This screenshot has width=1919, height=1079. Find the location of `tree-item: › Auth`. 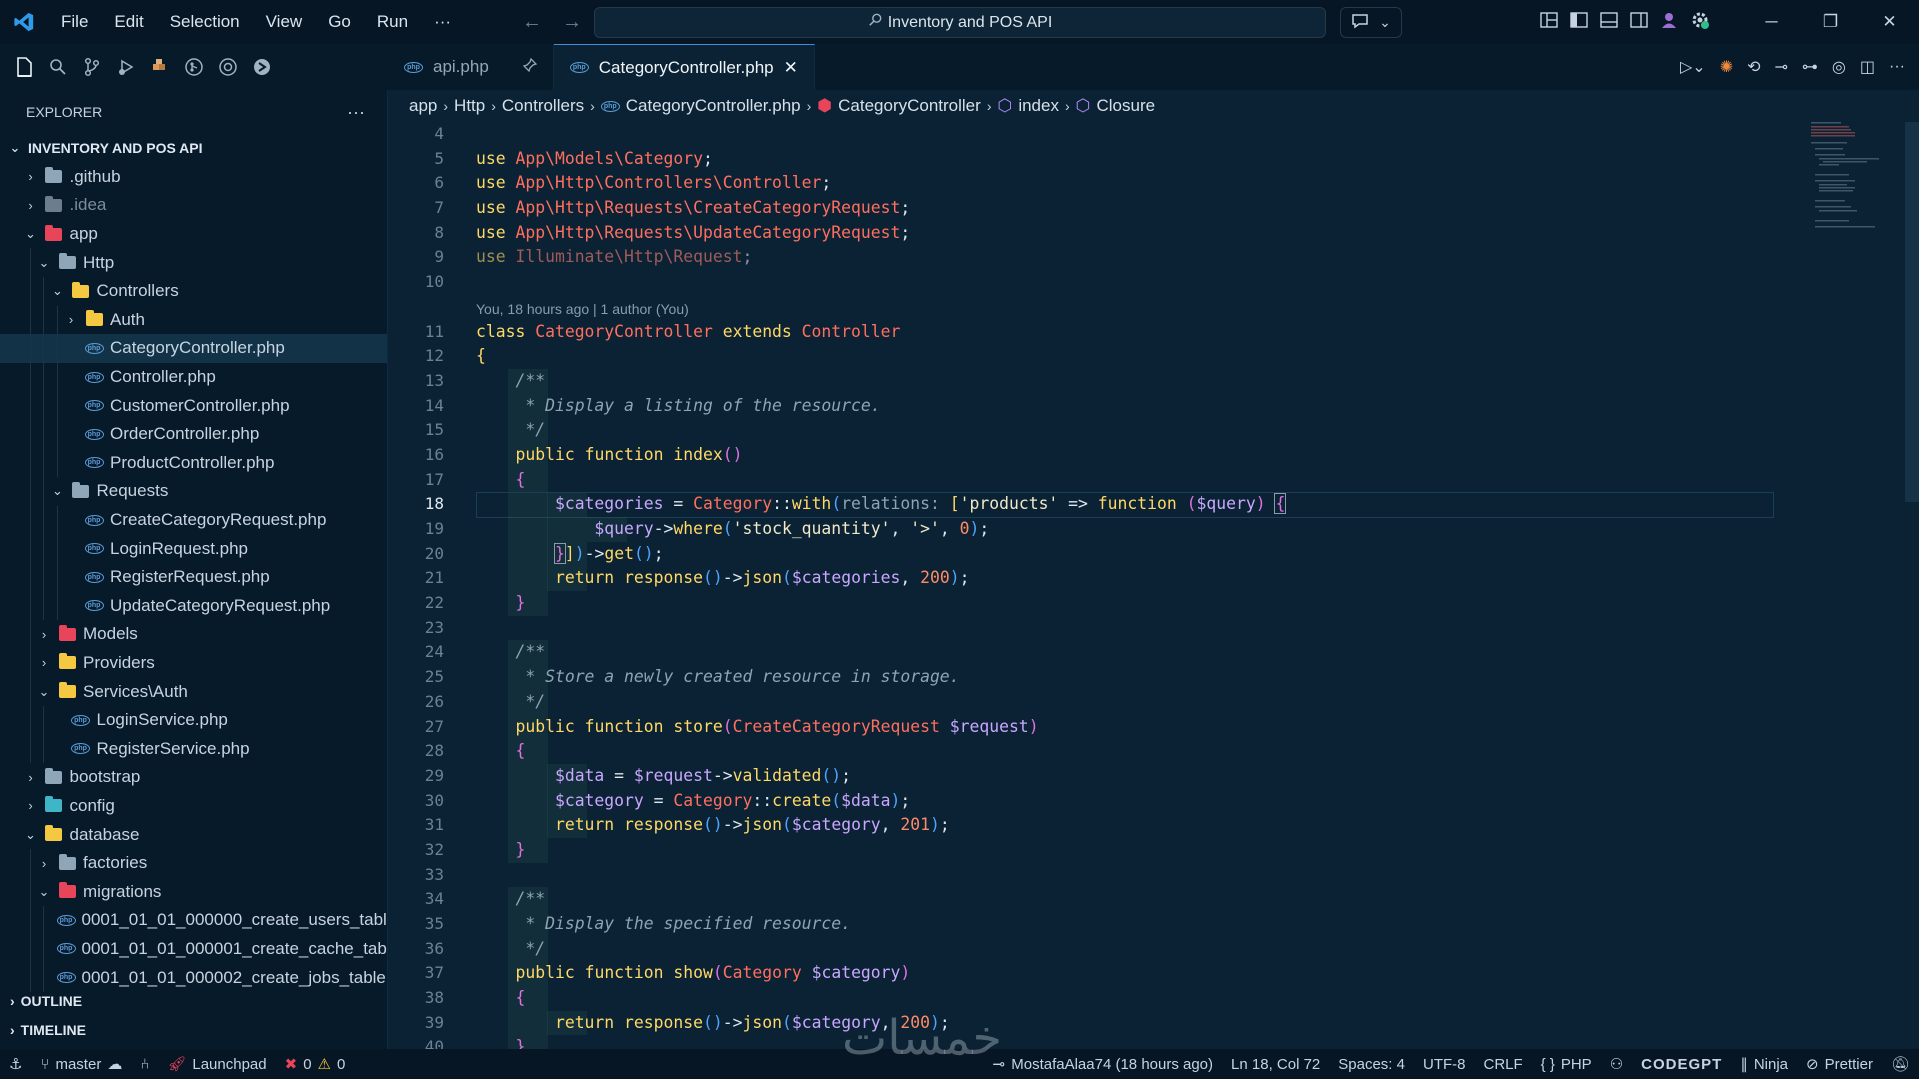

tree-item: › Auth is located at coordinates (193, 320).